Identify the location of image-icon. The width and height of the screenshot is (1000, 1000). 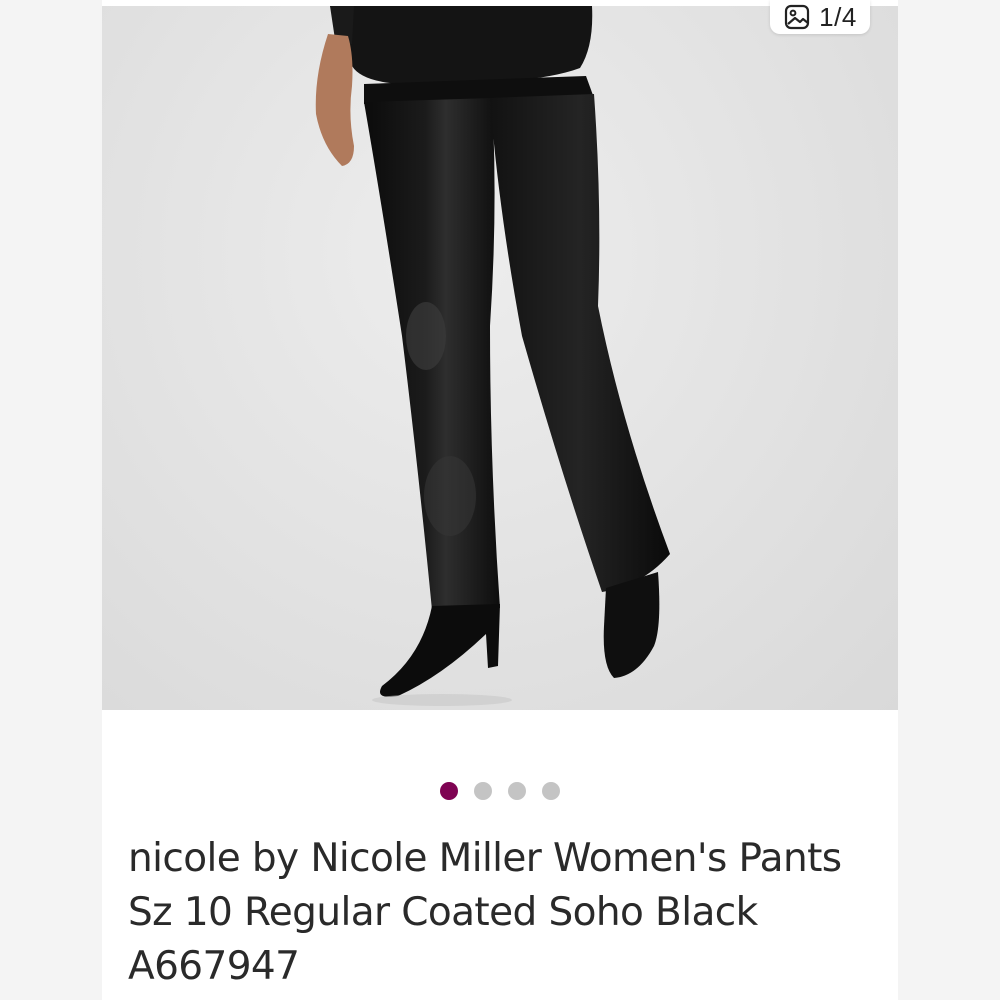
(797, 17).